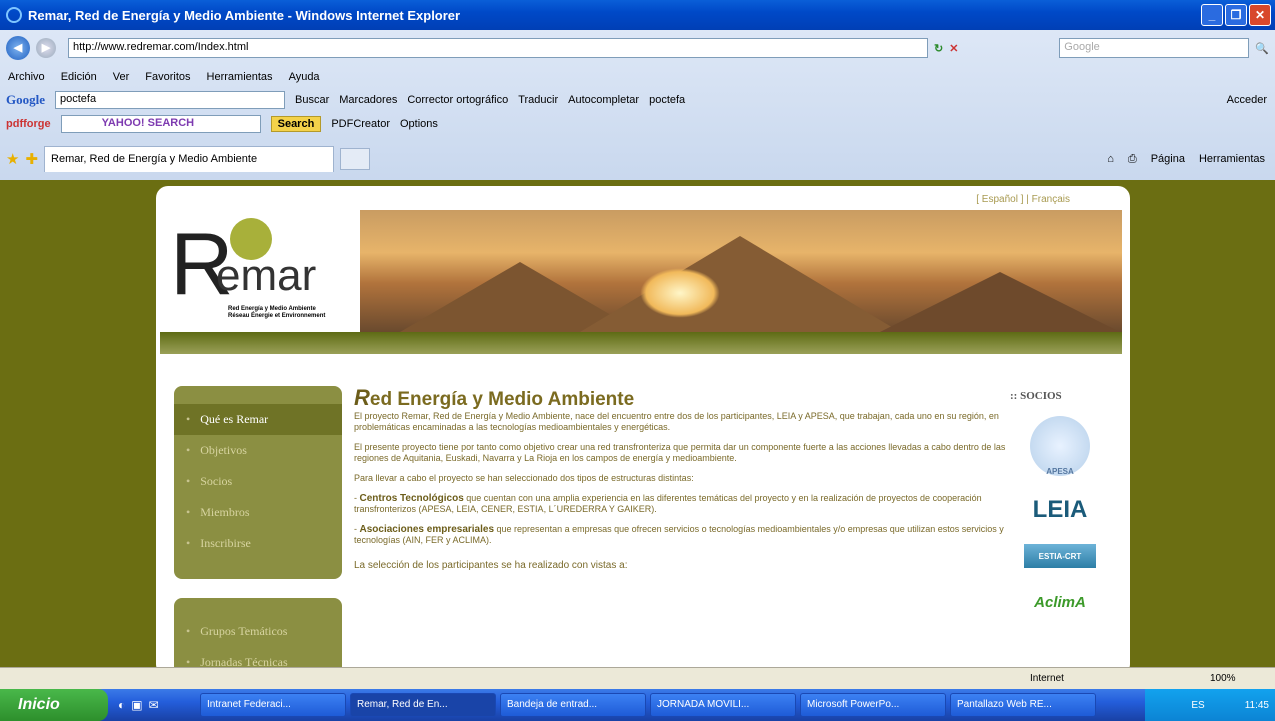  Describe the element at coordinates (1110, 159) in the screenshot. I see `home-icon: ⌂` at that location.